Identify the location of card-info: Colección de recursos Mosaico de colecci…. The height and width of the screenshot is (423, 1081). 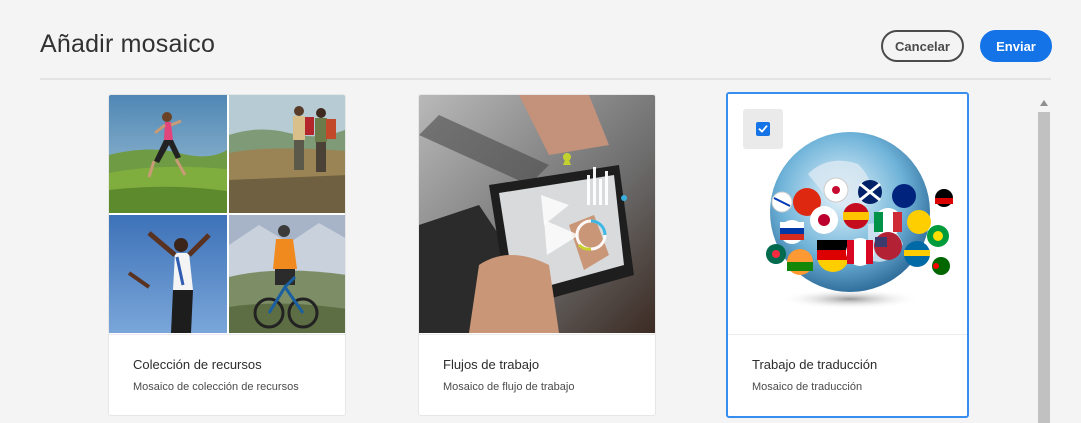
(227, 374).